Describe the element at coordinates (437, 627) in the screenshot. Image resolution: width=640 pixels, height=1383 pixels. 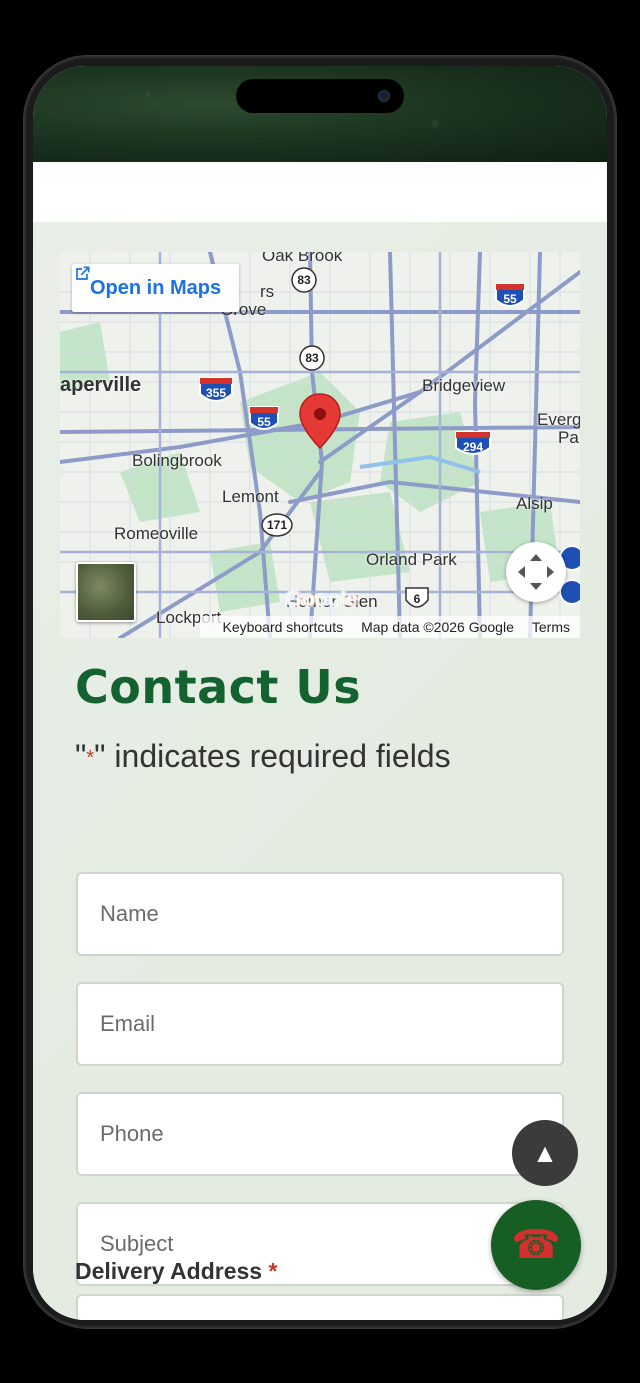
I see `map-data-attribution: Map data ©2026 Google` at that location.